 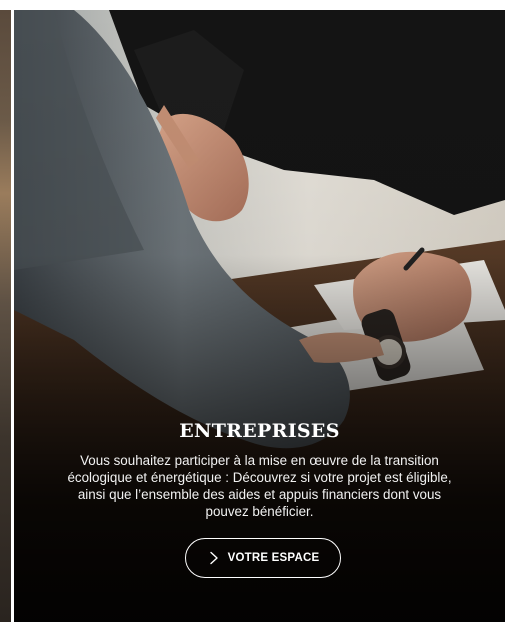 What do you see at coordinates (273, 558) in the screenshot?
I see `votre-espace-label: VOTRE ESPACE` at bounding box center [273, 558].